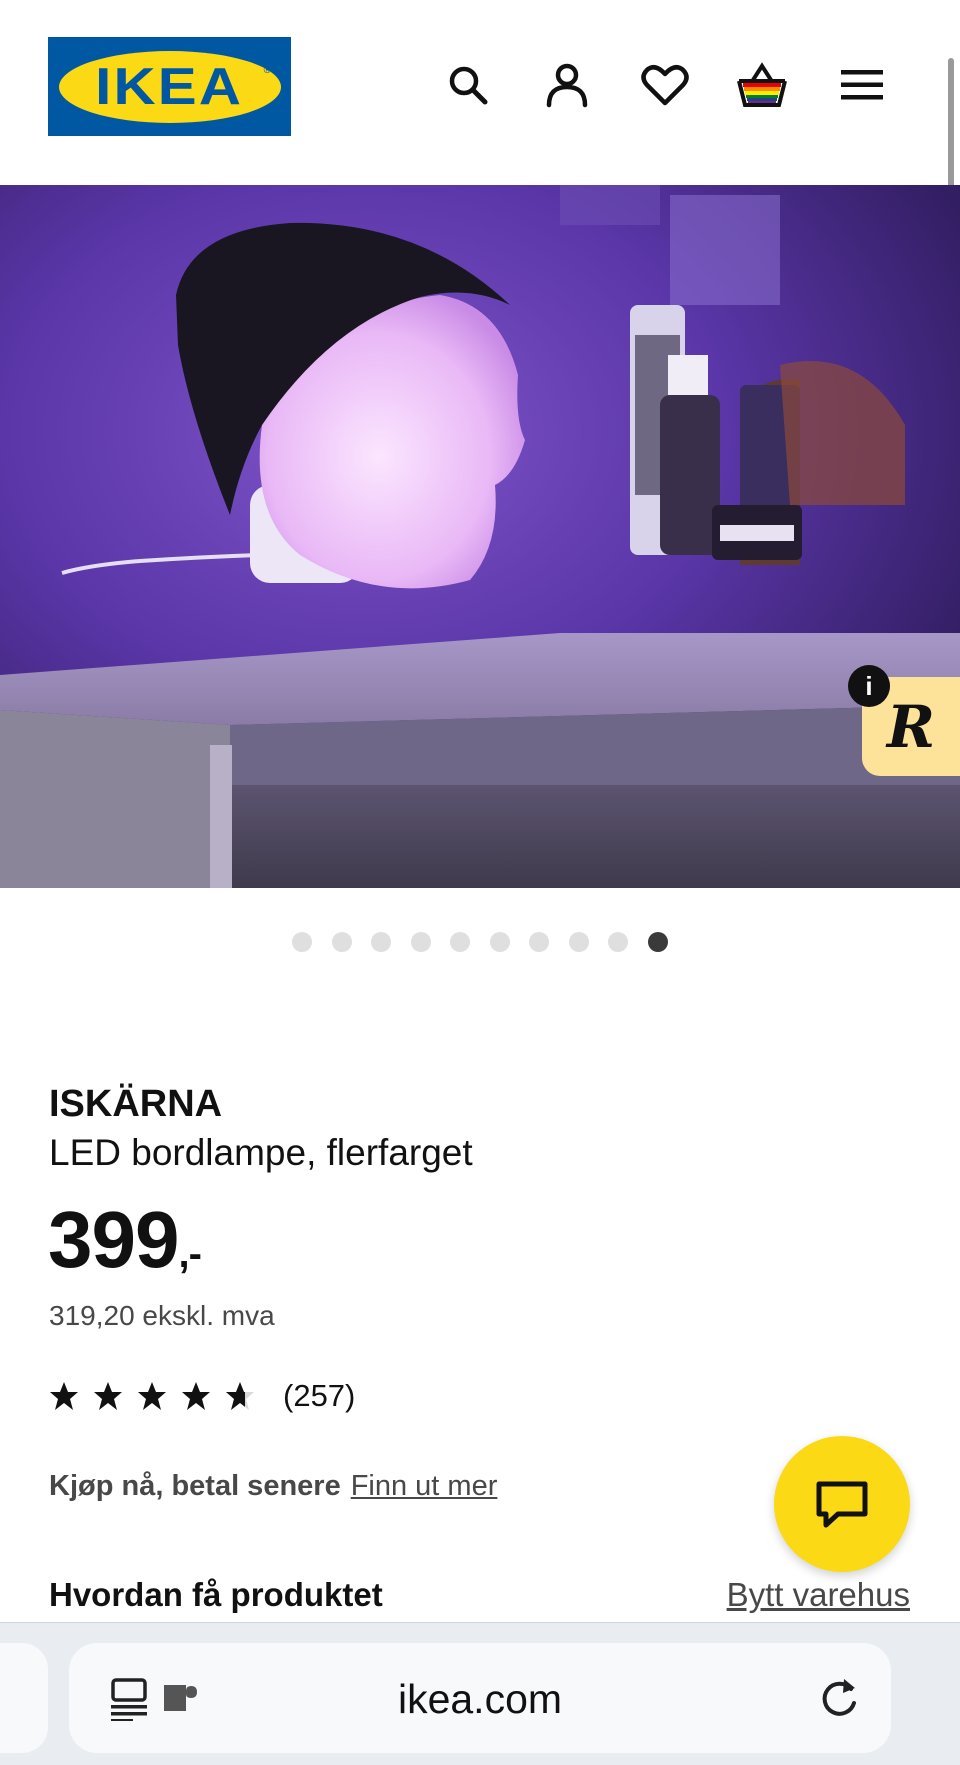  I want to click on rating-stars, so click(152, 1396).